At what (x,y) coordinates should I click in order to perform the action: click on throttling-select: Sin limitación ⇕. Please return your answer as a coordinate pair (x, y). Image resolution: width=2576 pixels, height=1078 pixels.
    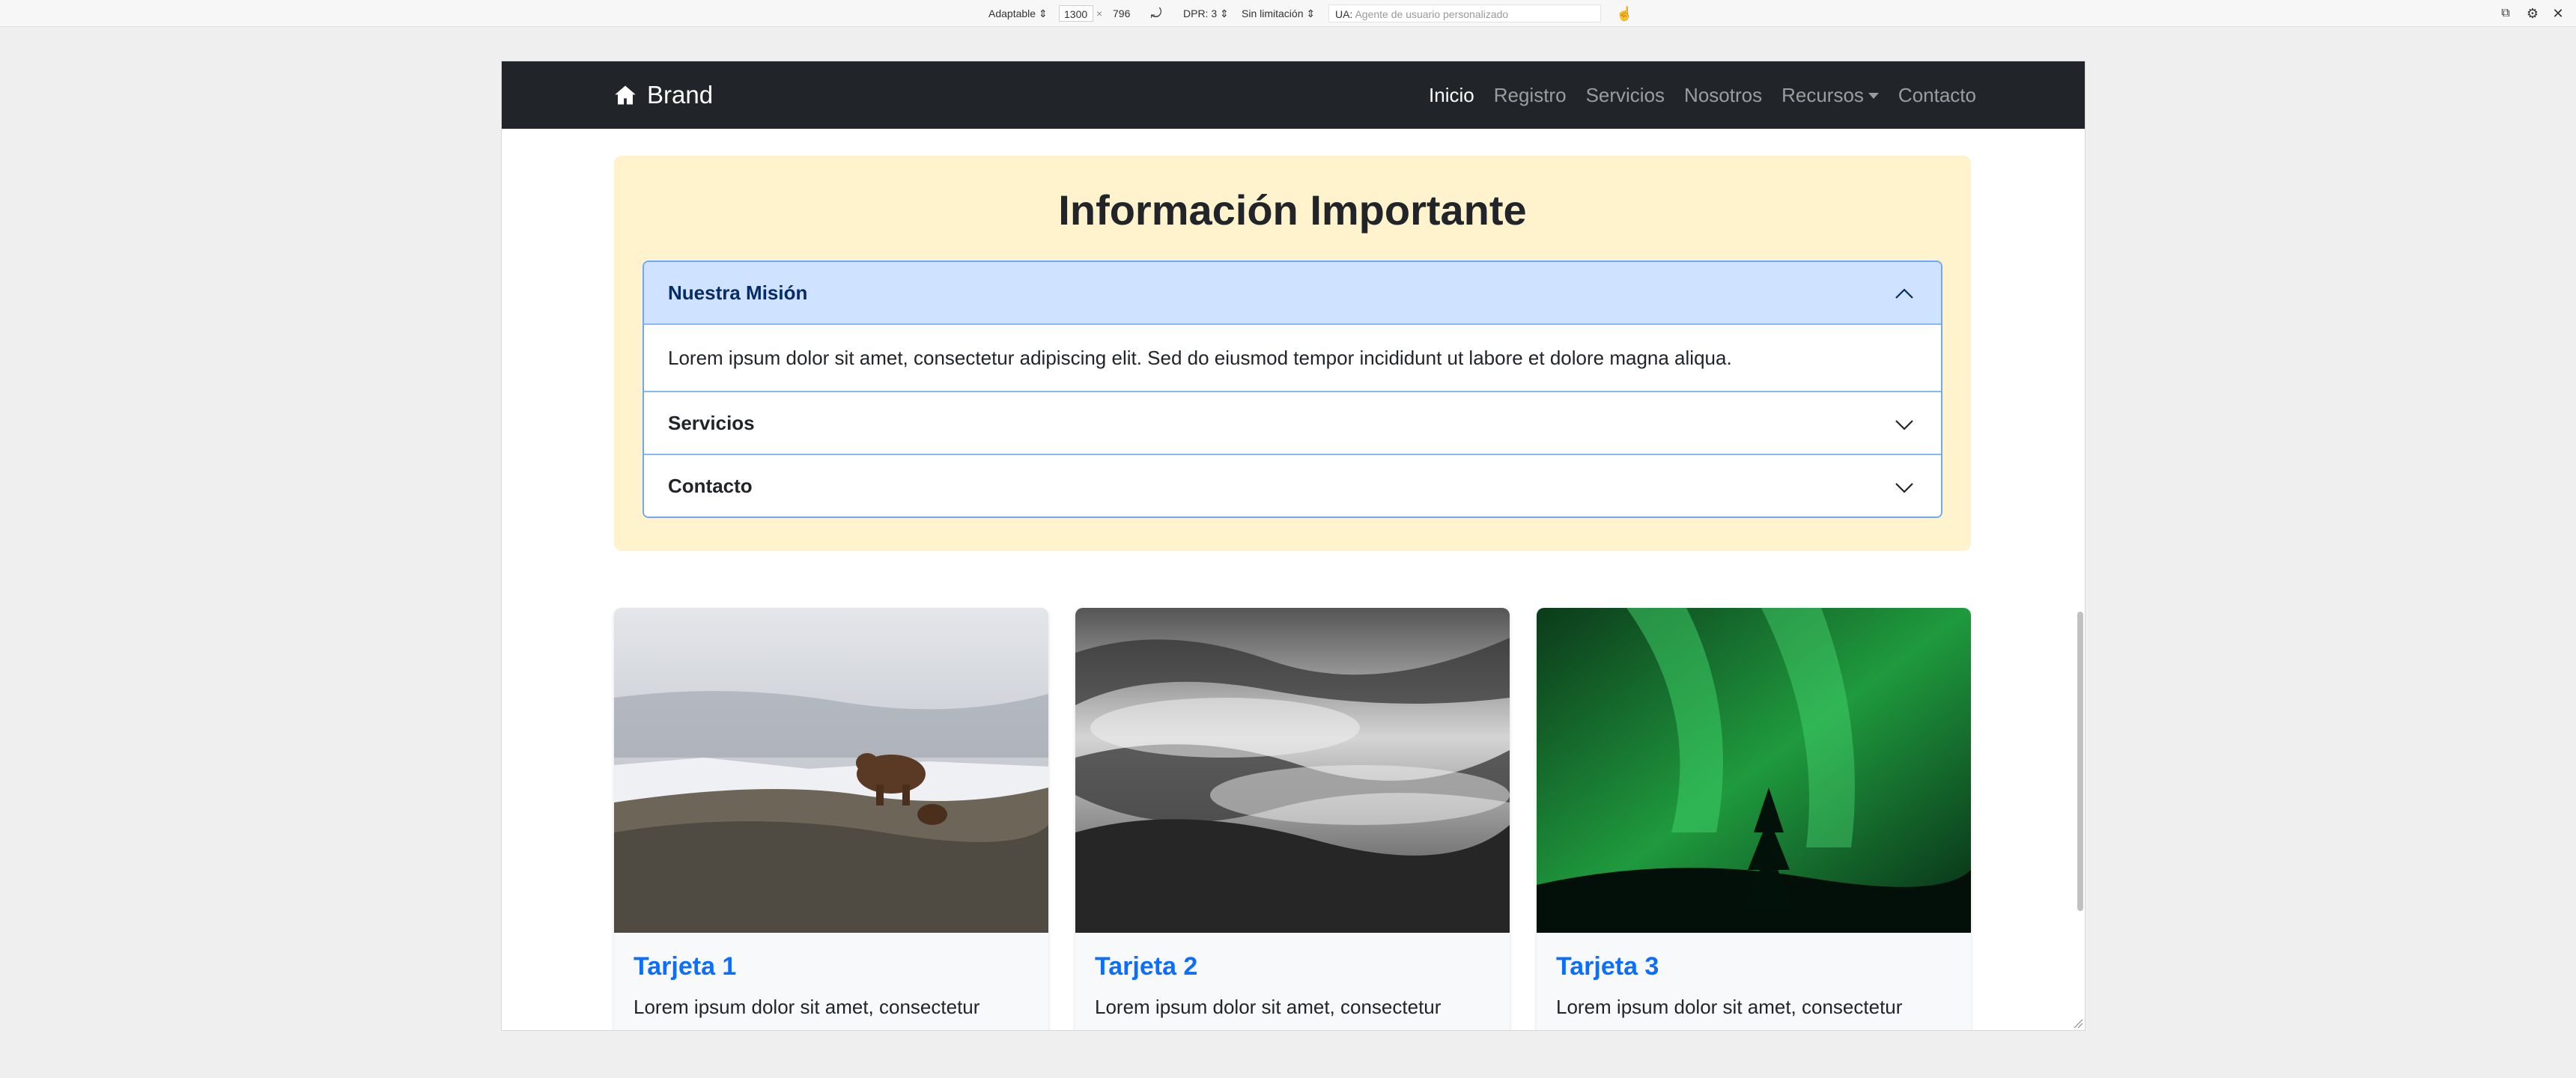
    Looking at the image, I should click on (1278, 13).